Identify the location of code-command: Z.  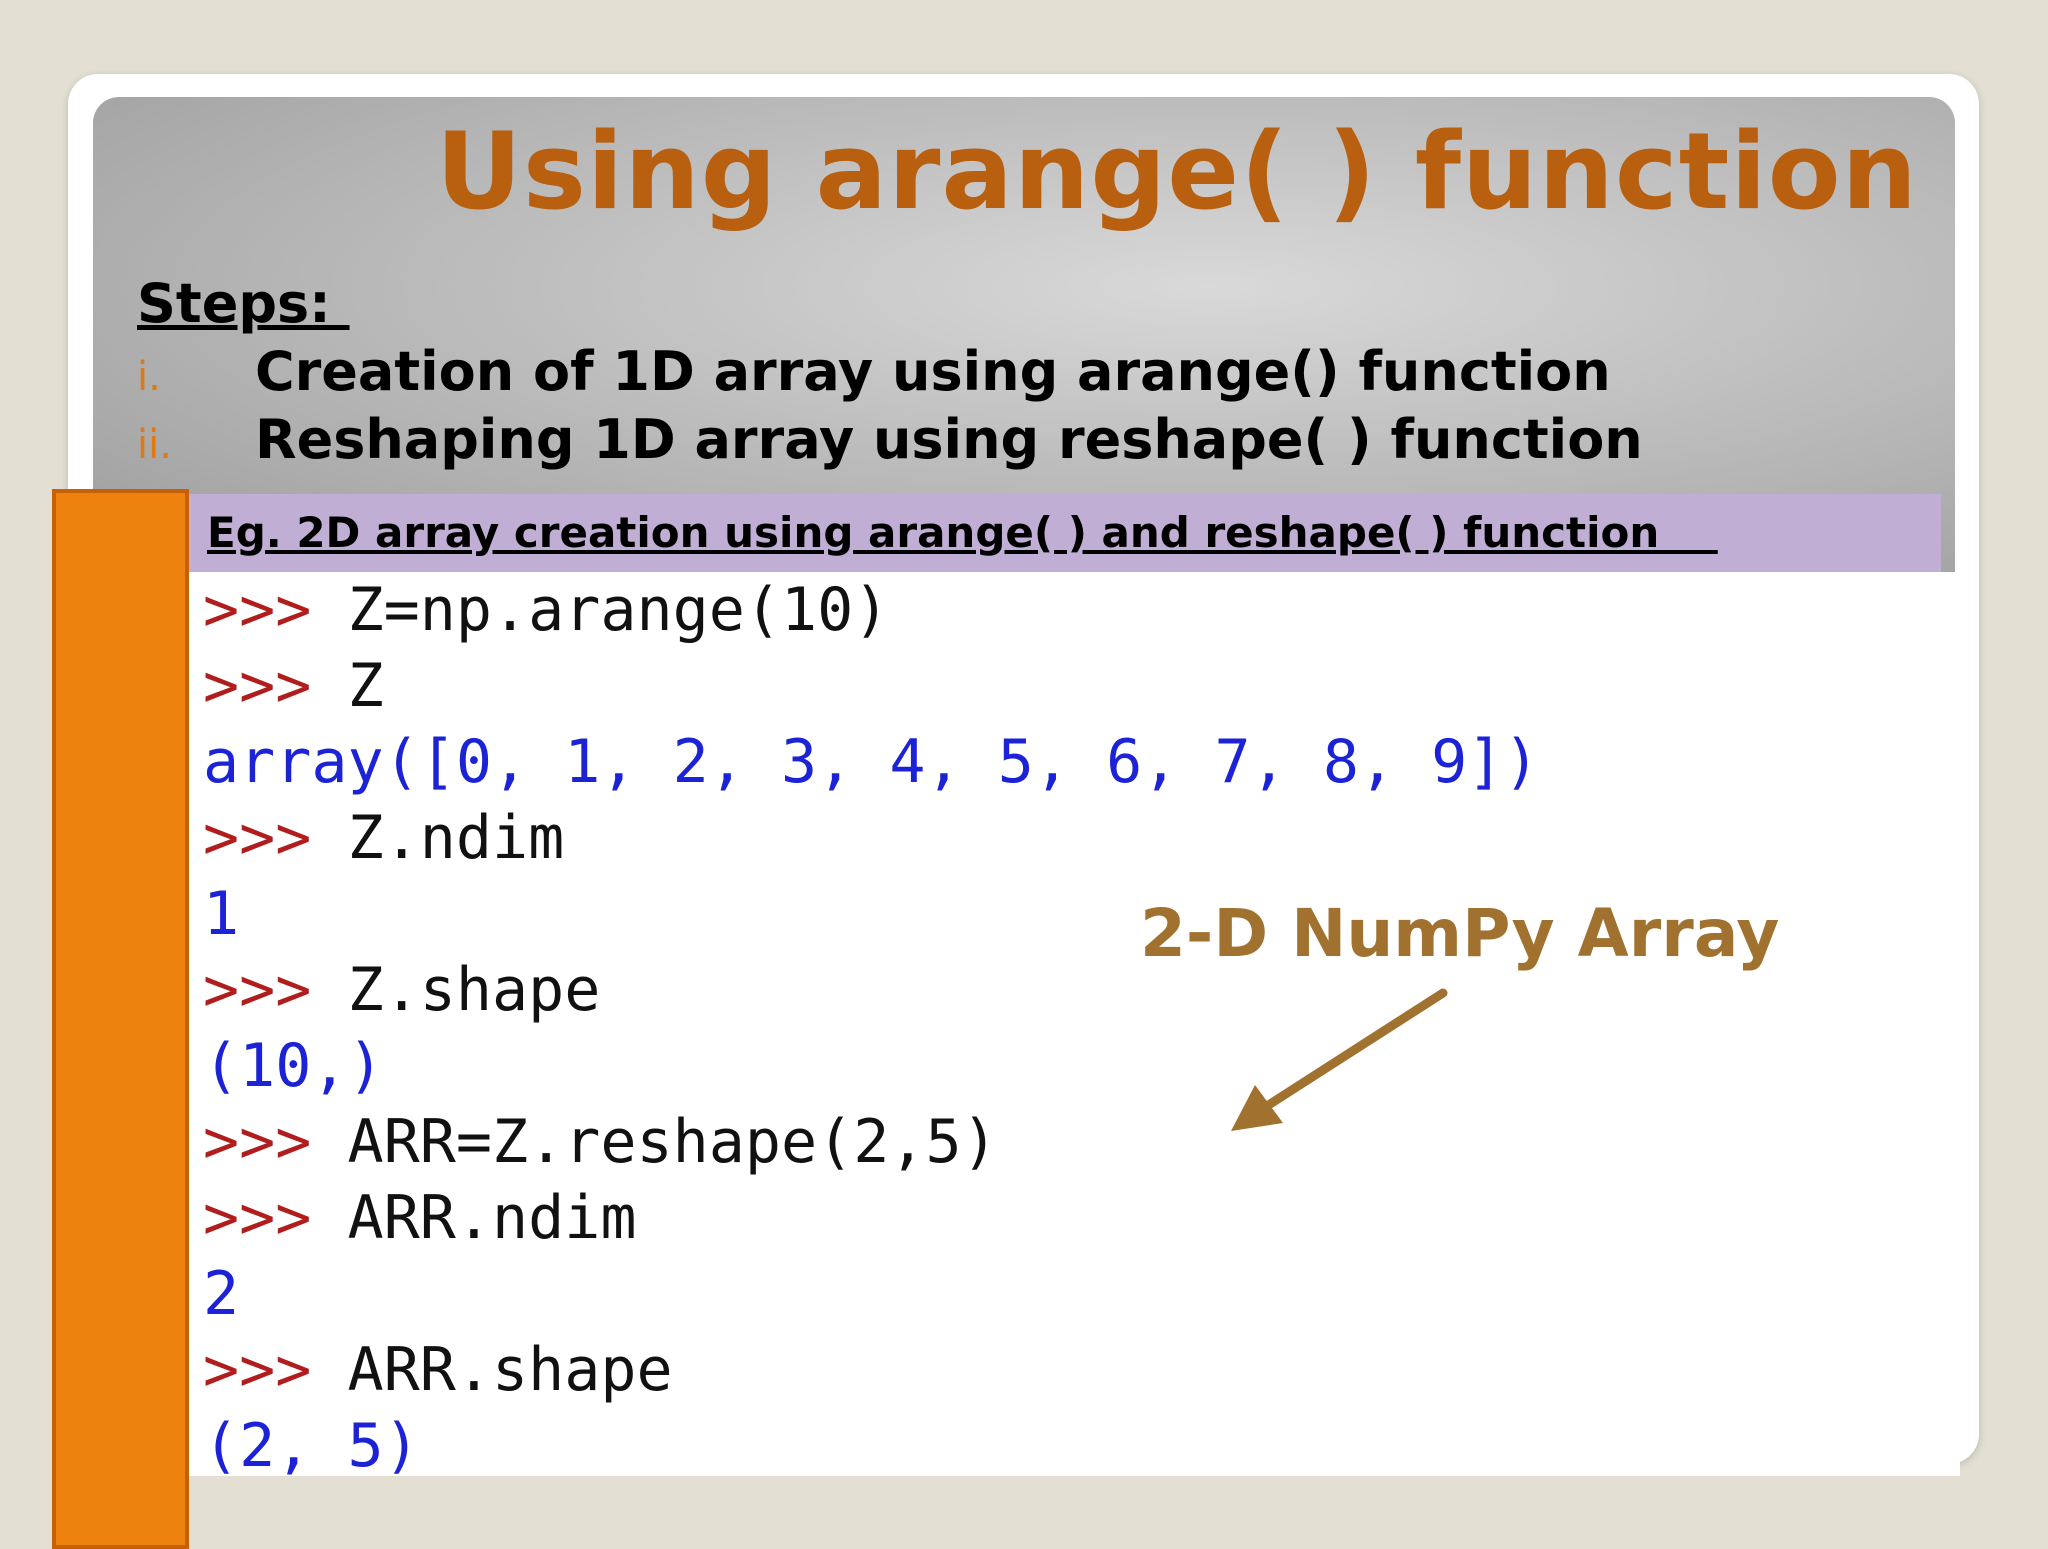
(365, 686).